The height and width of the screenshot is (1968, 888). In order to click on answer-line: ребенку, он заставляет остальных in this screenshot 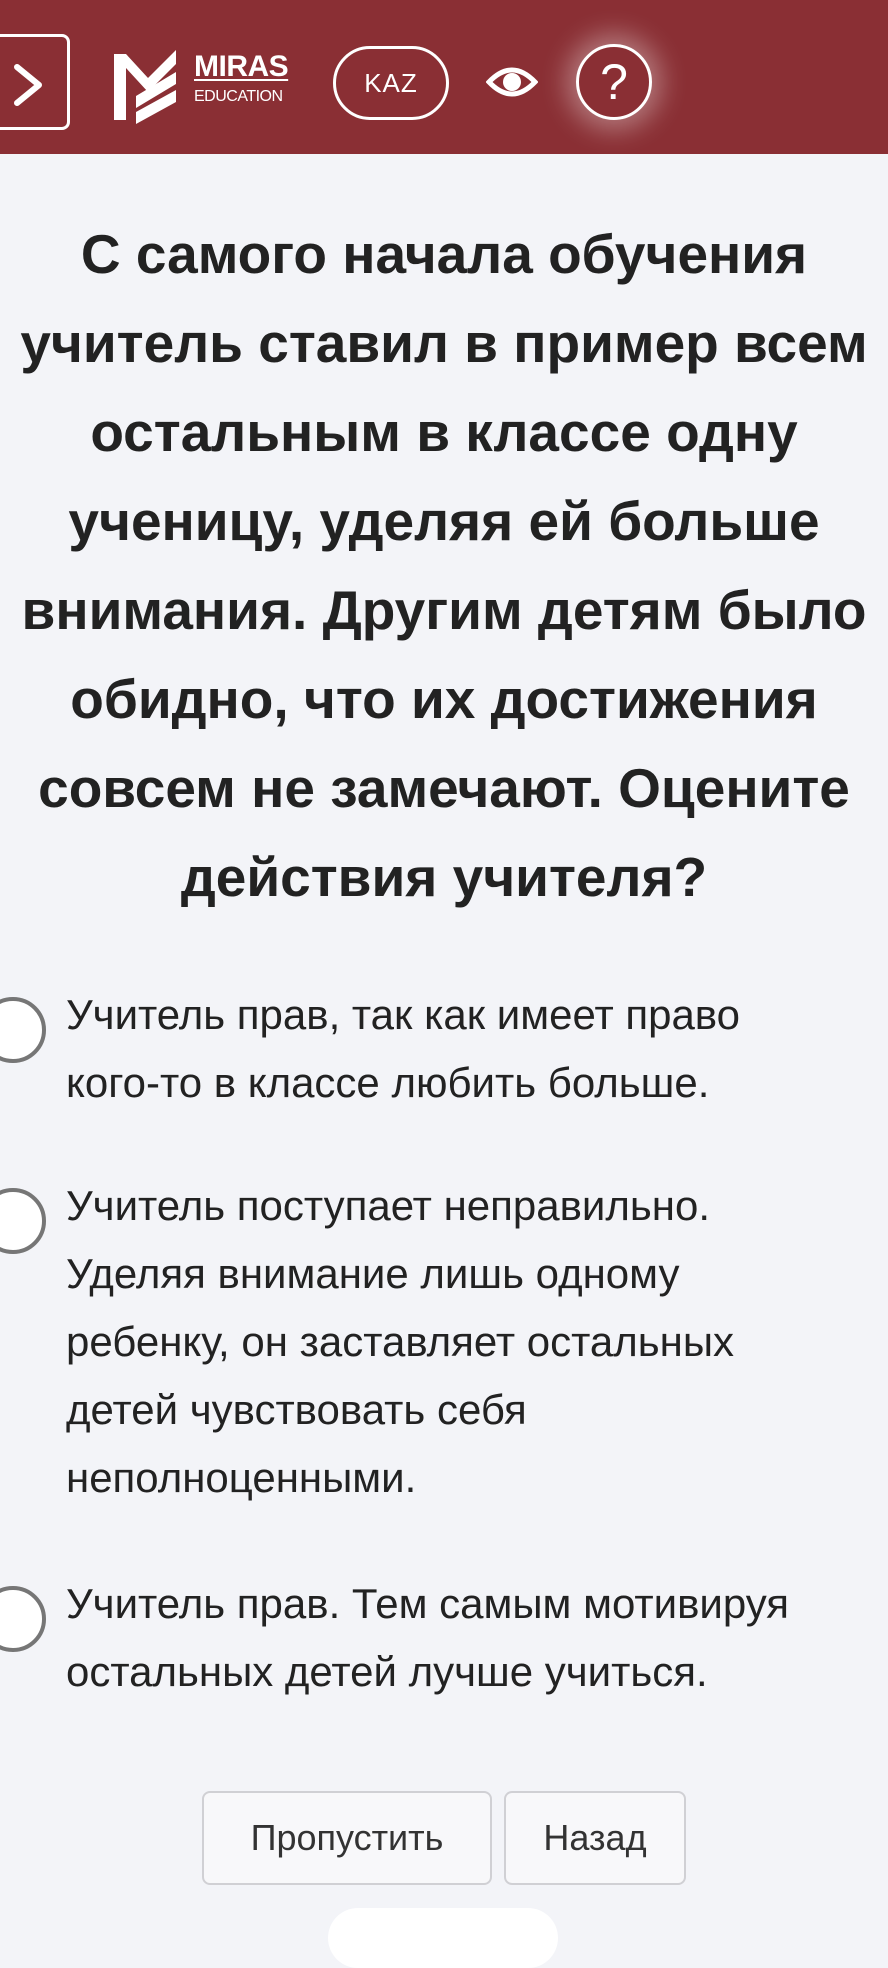, I will do `click(400, 1341)`.